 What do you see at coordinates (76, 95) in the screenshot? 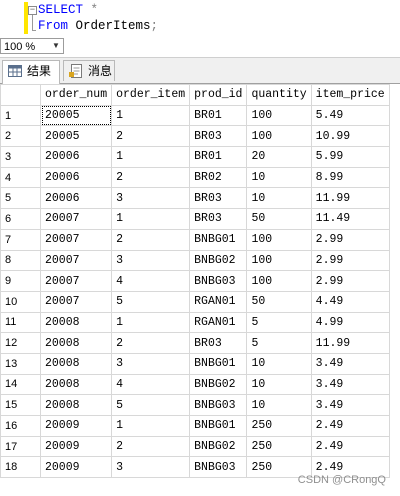
I see `column-header-order-num: order_num` at bounding box center [76, 95].